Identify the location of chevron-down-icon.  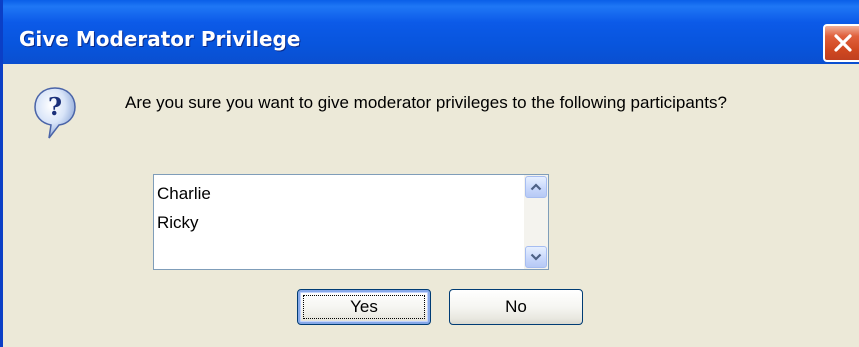
(536, 257).